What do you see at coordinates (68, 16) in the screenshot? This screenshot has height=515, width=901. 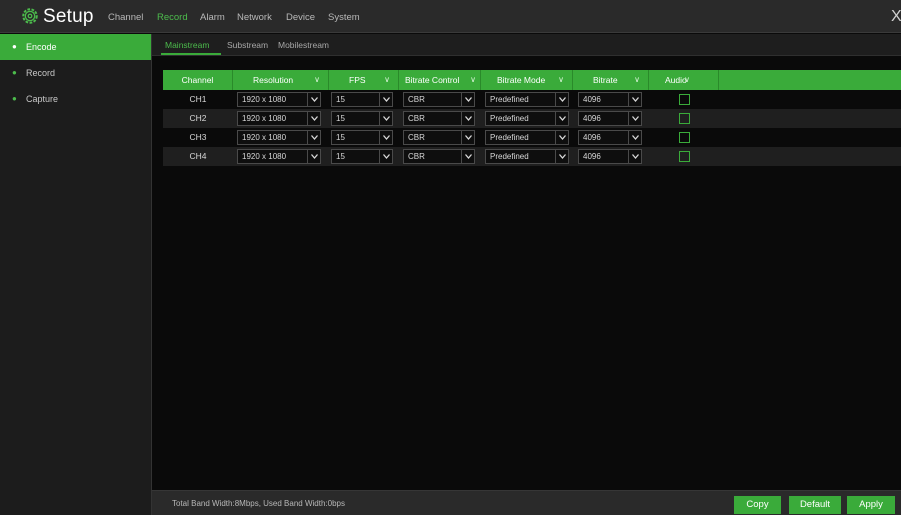 I see `page-title: Setup` at bounding box center [68, 16].